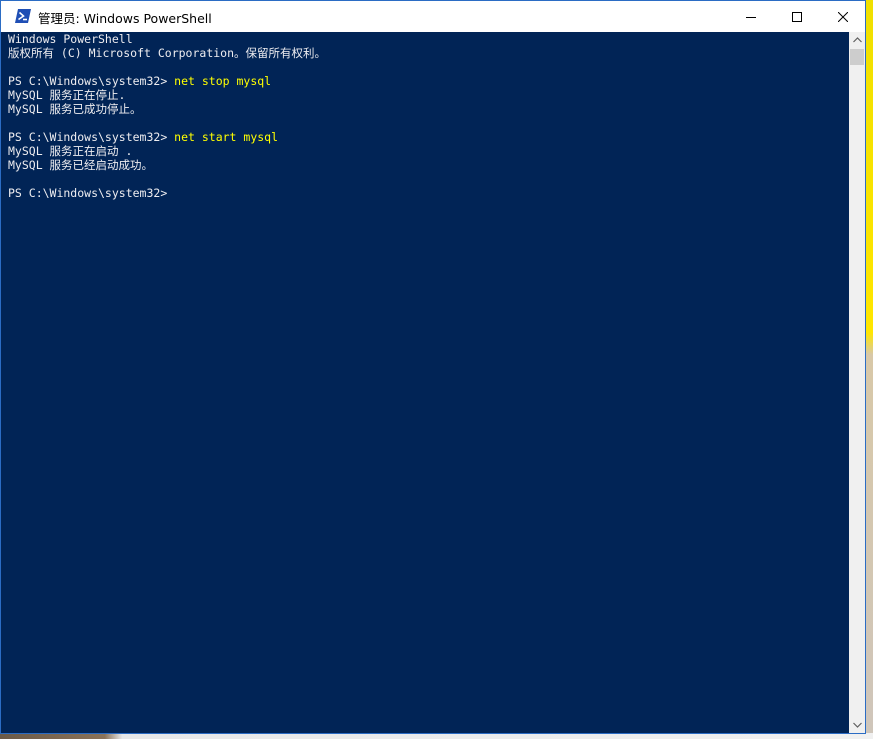 This screenshot has width=873, height=739. What do you see at coordinates (857, 57) in the screenshot?
I see `scrollbar-thumb` at bounding box center [857, 57].